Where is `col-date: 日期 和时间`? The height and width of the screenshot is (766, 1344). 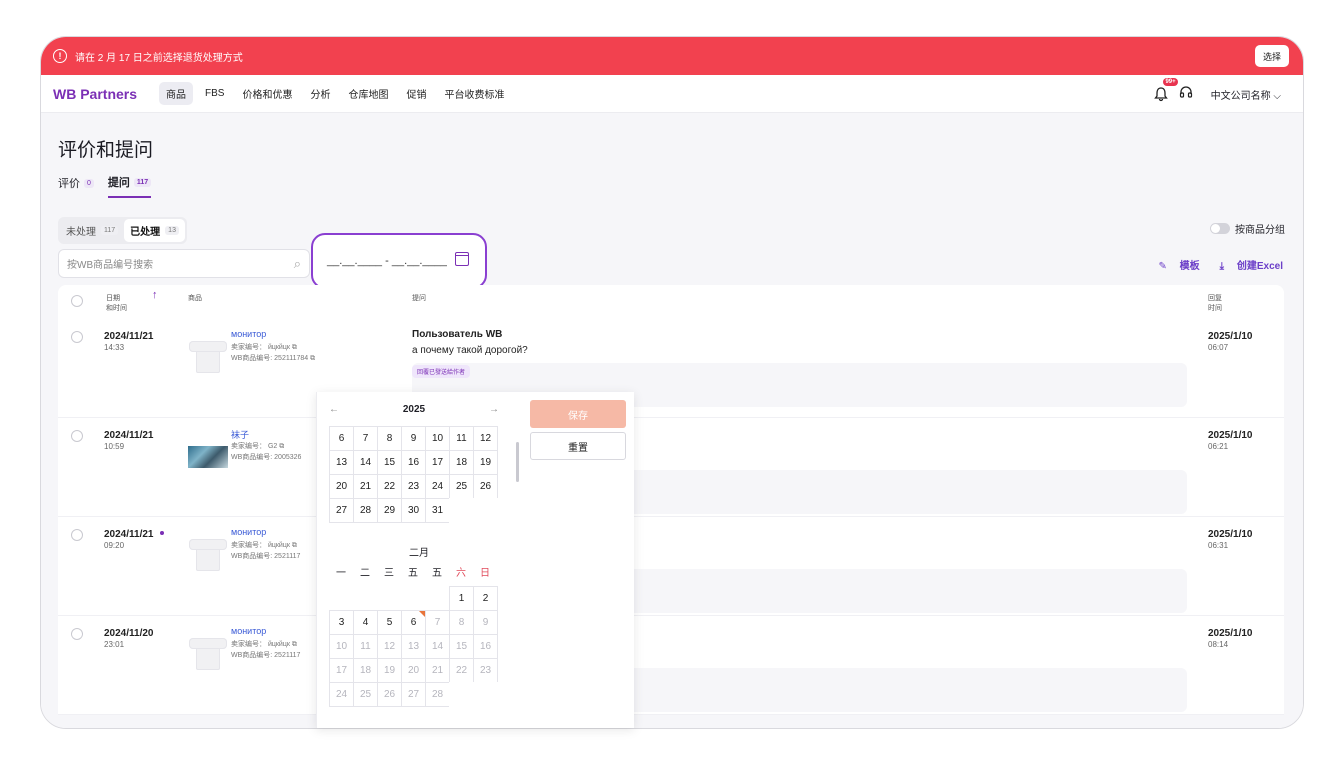 col-date: 日期 和时间 is located at coordinates (116, 303).